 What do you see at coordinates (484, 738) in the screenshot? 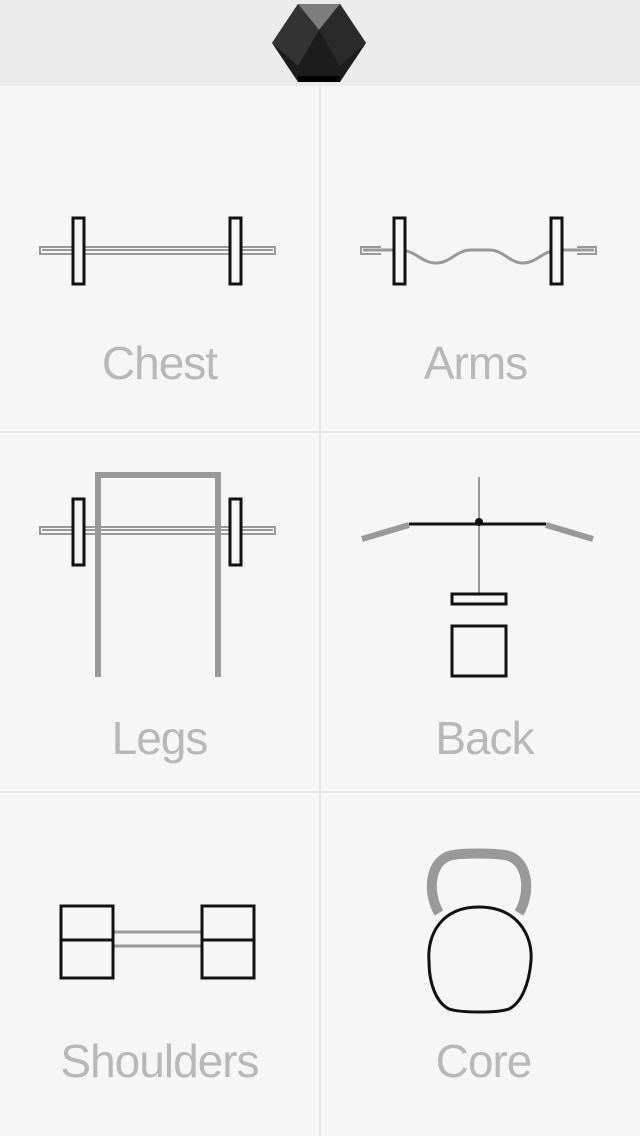
I see `category-label-back: Back` at bounding box center [484, 738].